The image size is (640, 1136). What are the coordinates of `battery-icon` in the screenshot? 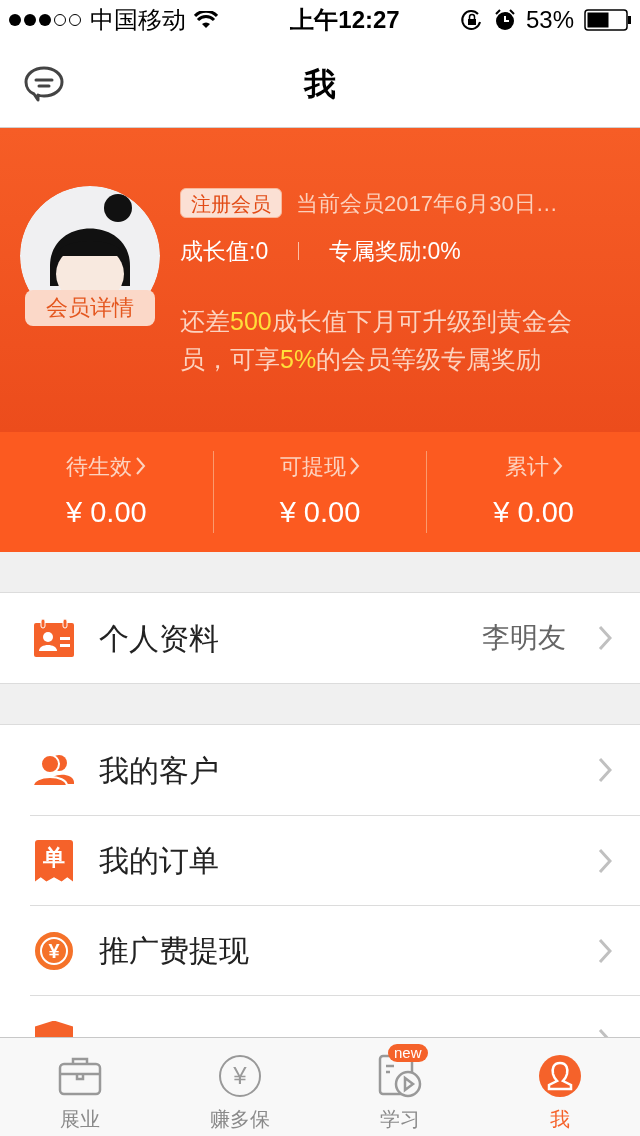 It's located at (608, 20).